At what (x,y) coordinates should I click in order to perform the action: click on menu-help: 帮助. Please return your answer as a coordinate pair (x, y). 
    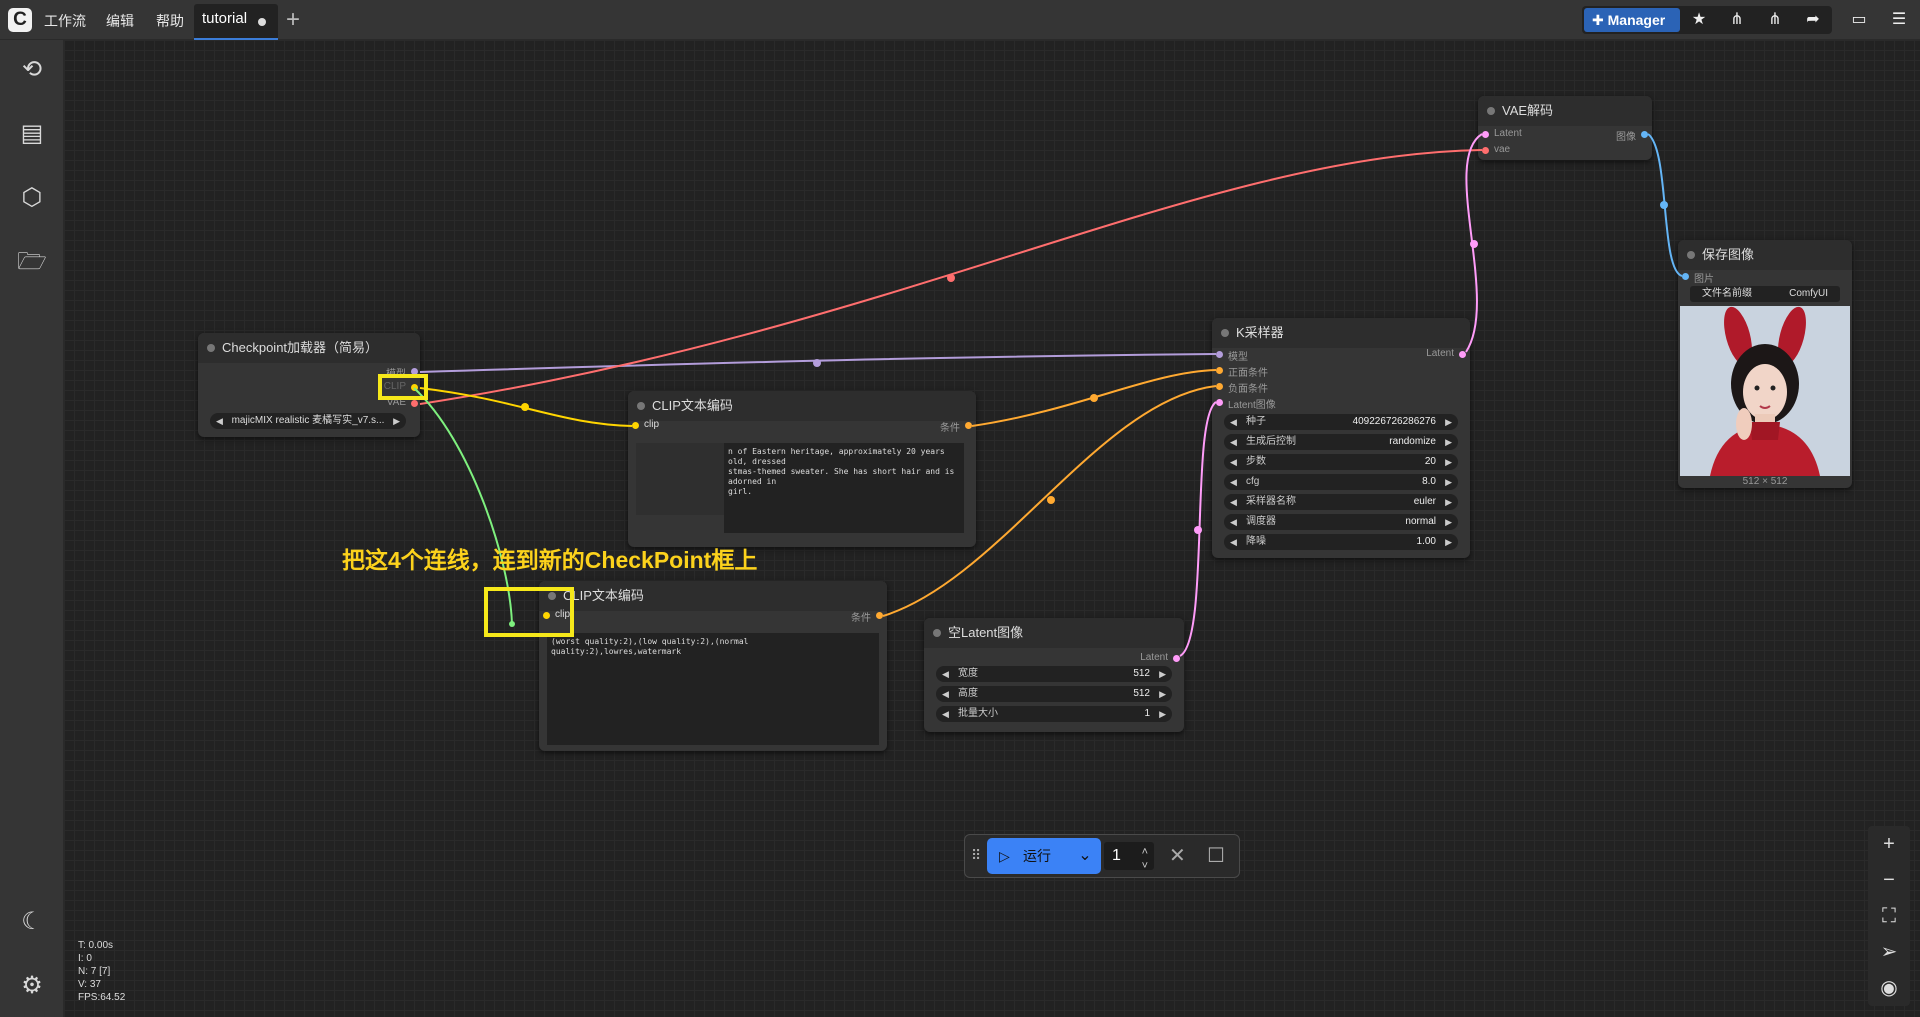
    Looking at the image, I should click on (170, 20).